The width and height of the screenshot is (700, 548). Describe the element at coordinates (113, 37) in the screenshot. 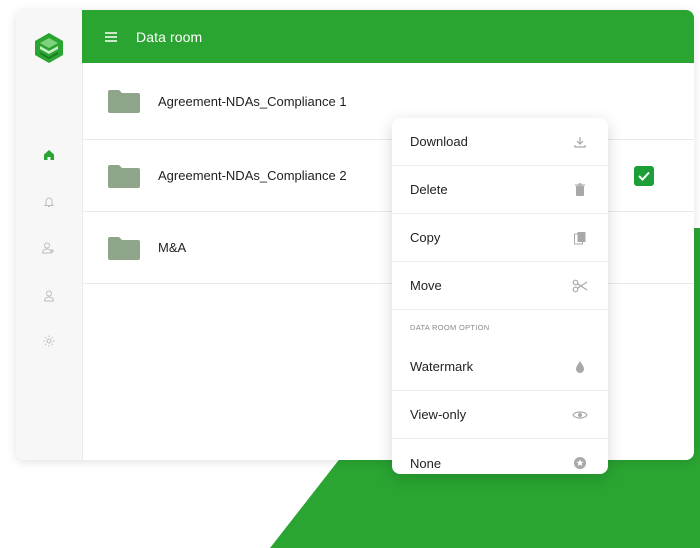

I see `hamburger-menu-icon` at that location.